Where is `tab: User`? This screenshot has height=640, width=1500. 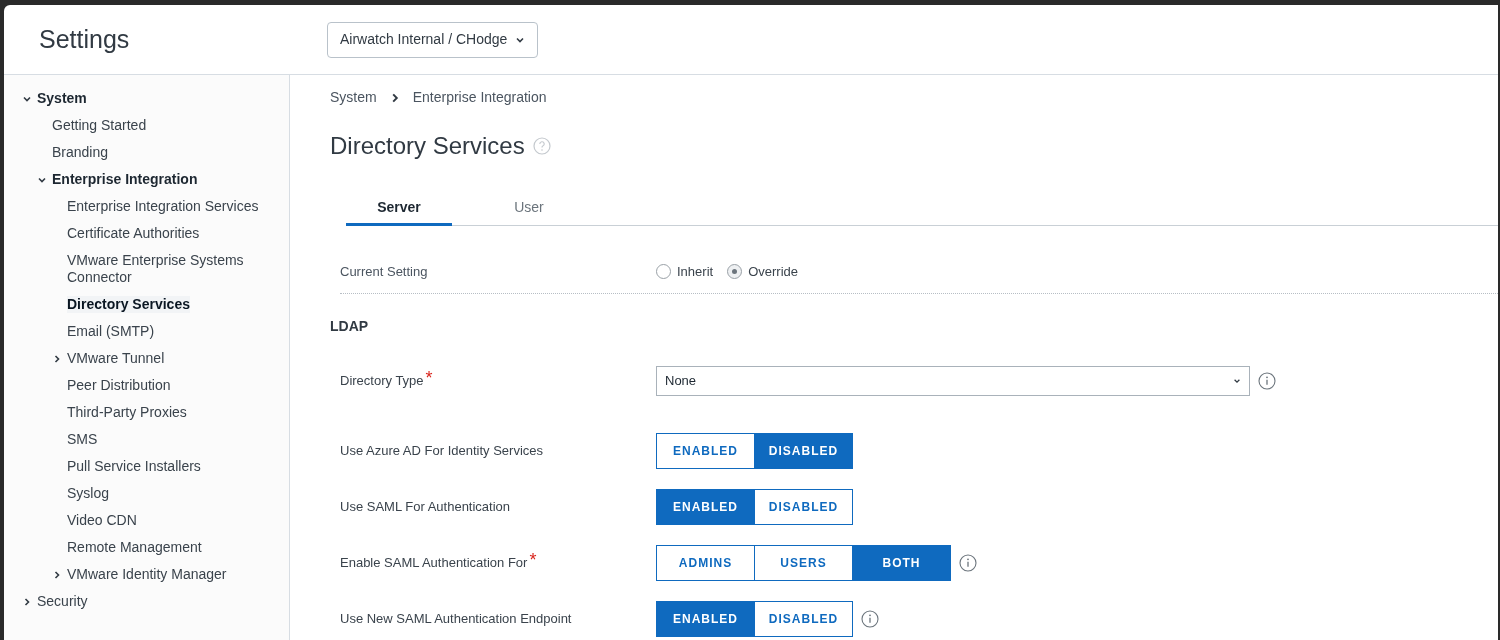
tab: User is located at coordinates (529, 209).